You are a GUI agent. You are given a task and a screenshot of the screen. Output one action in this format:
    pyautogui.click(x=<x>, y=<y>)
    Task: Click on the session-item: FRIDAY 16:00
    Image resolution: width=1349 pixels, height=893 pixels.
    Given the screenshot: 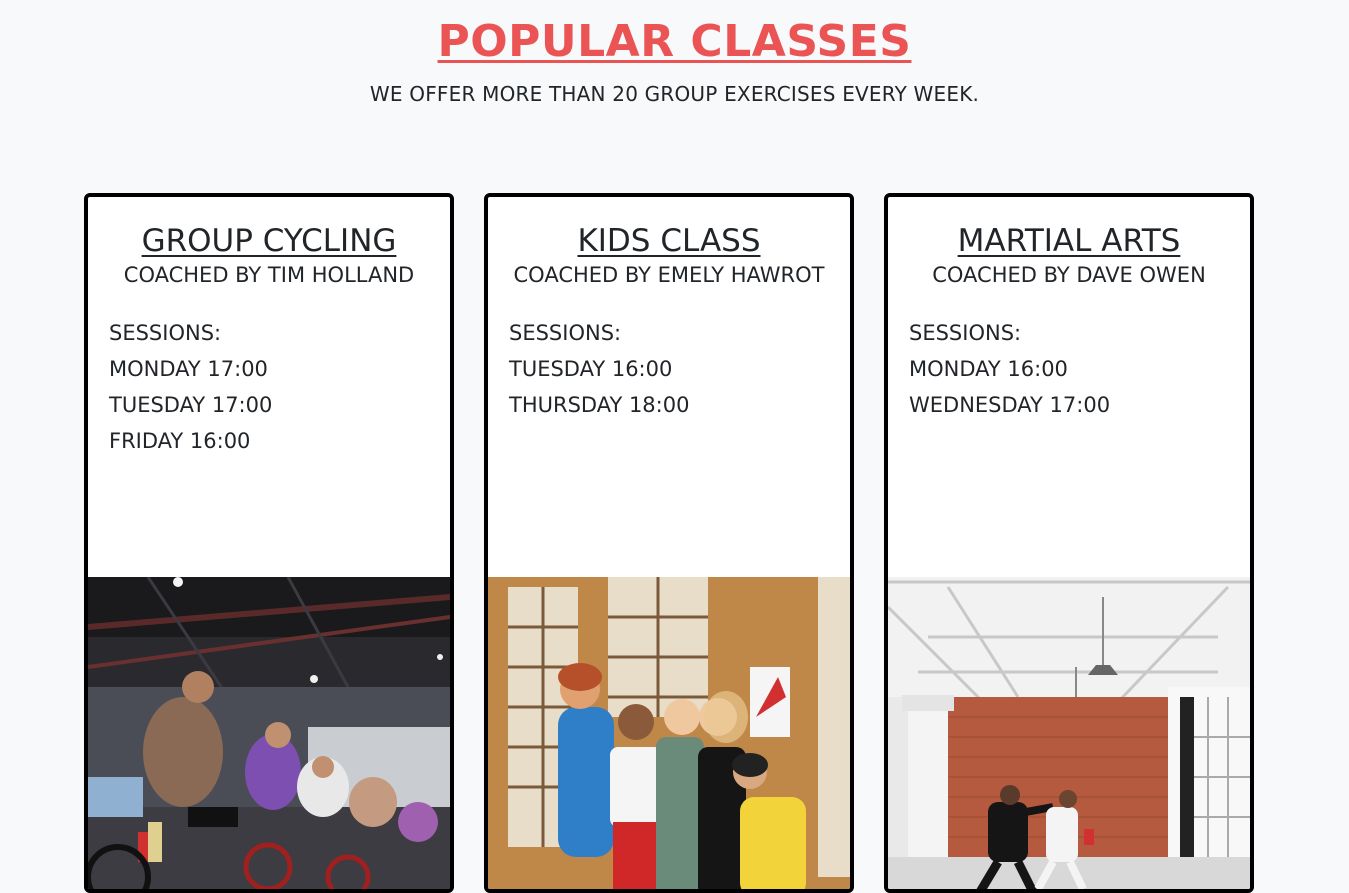 What is the action you would take?
    pyautogui.click(x=180, y=441)
    